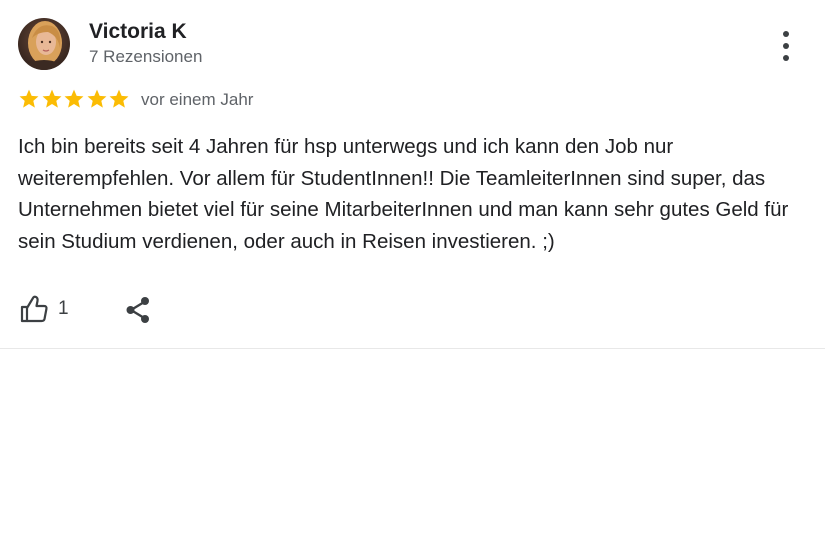 This screenshot has width=825, height=550. I want to click on share-icon, so click(137, 310).